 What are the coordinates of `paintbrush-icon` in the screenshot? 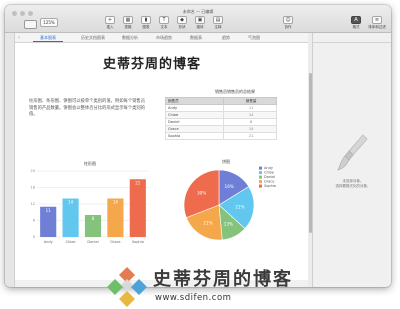 It's located at (352, 152).